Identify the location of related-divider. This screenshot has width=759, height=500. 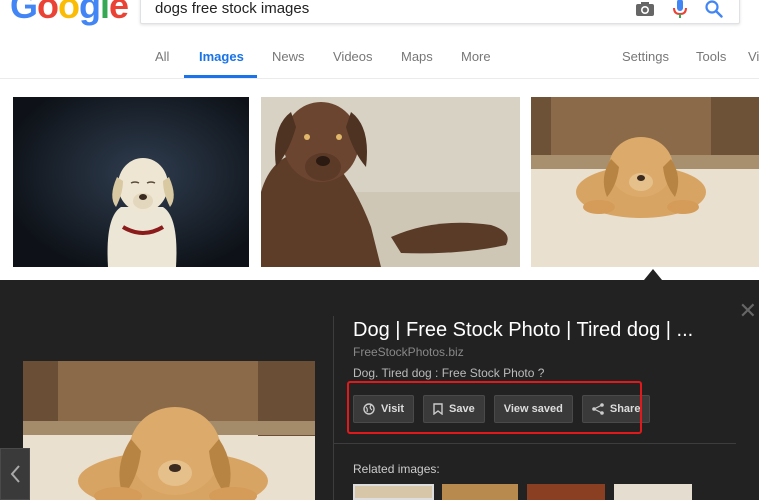
(534, 443).